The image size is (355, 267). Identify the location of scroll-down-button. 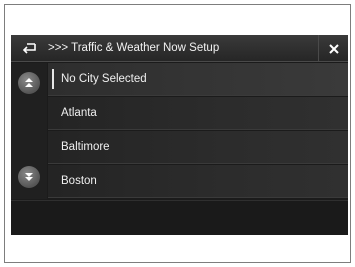
(29, 177).